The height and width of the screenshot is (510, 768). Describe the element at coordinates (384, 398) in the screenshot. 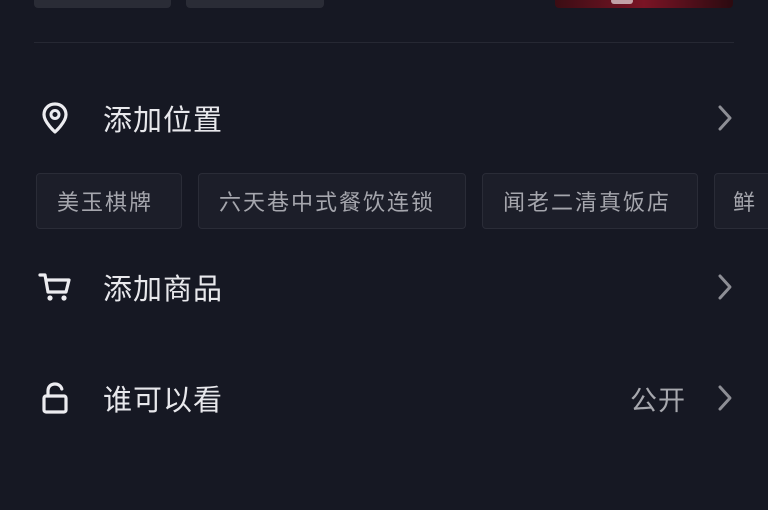

I see `who-can-view-row: 谁可以看 公开` at that location.